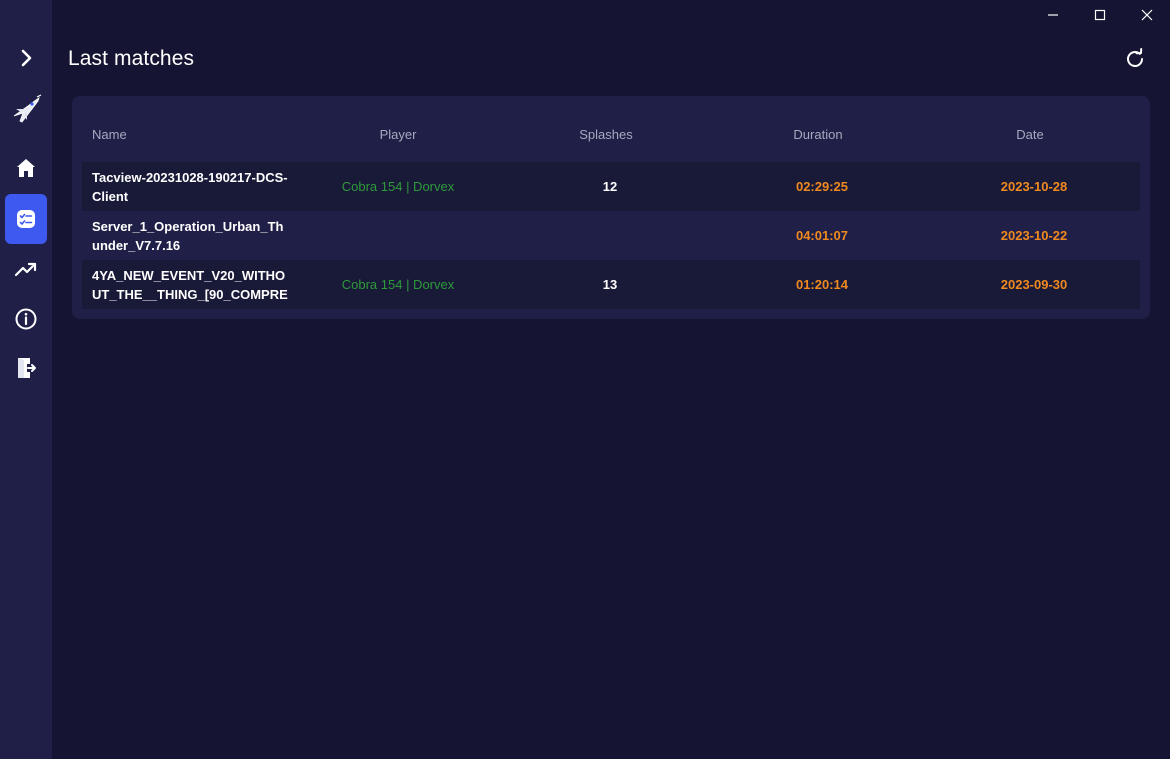 The height and width of the screenshot is (759, 1170). Describe the element at coordinates (822, 235) in the screenshot. I see `match-duration: 04:01:07` at that location.